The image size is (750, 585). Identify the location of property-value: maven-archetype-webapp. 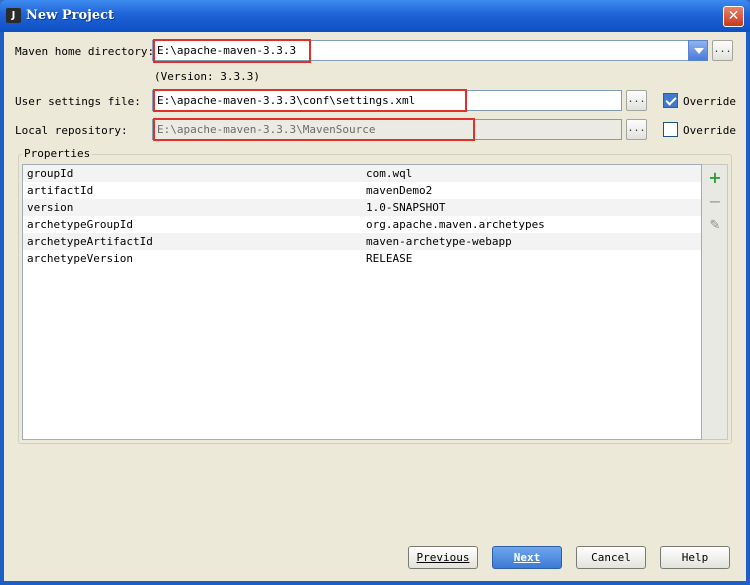
(439, 241).